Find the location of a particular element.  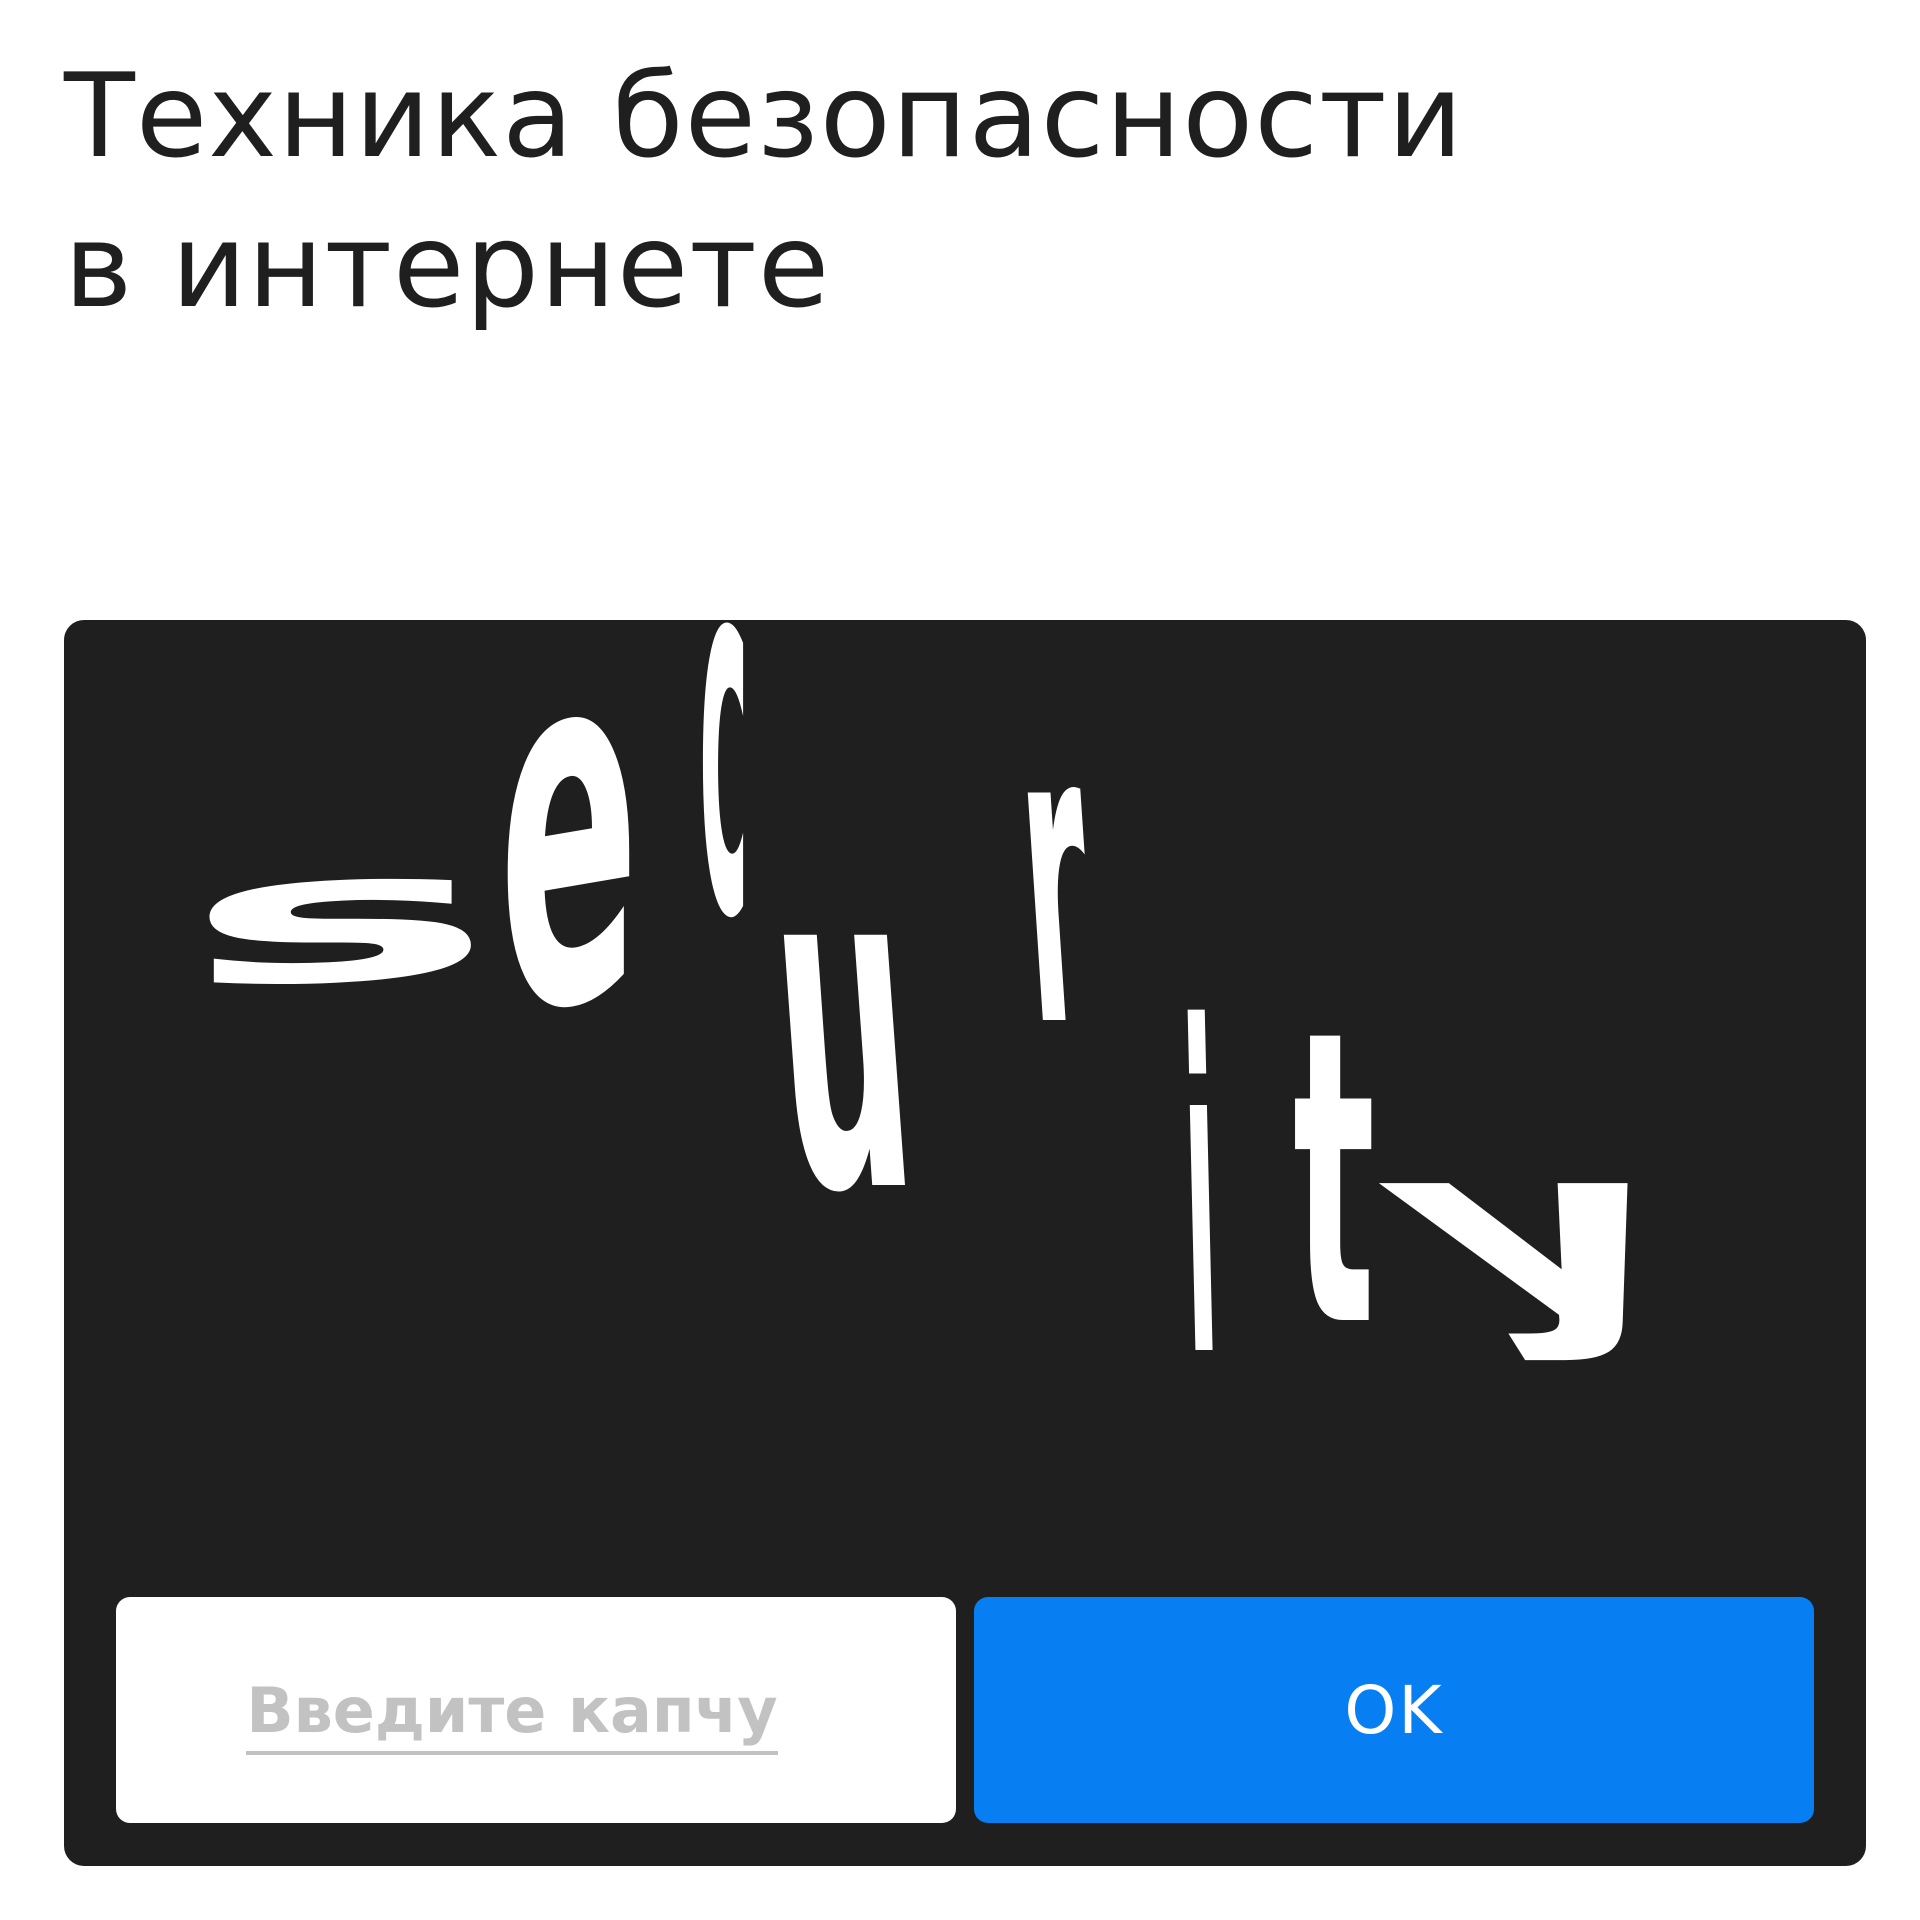

captcha-letter-c: c is located at coordinates (723, 828).